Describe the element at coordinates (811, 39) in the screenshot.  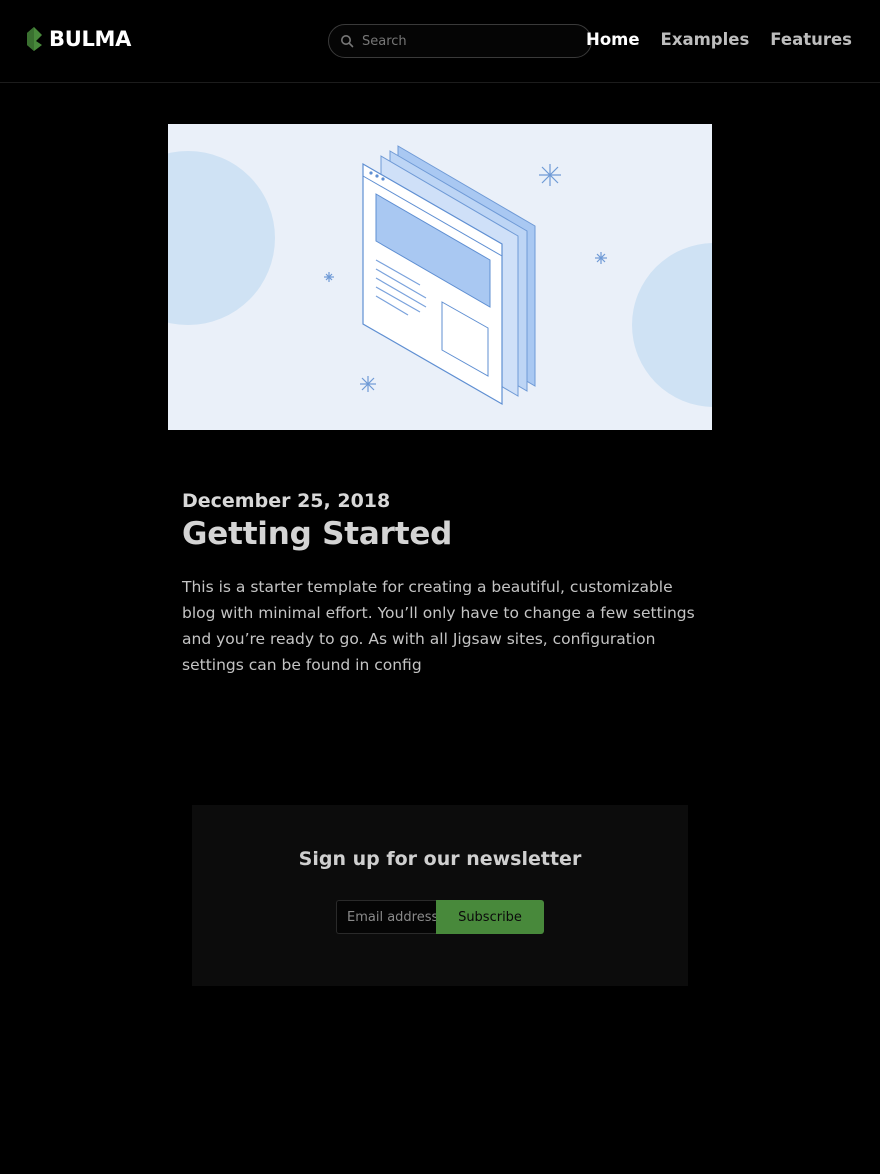
I see `nav-features-link: Features` at that location.